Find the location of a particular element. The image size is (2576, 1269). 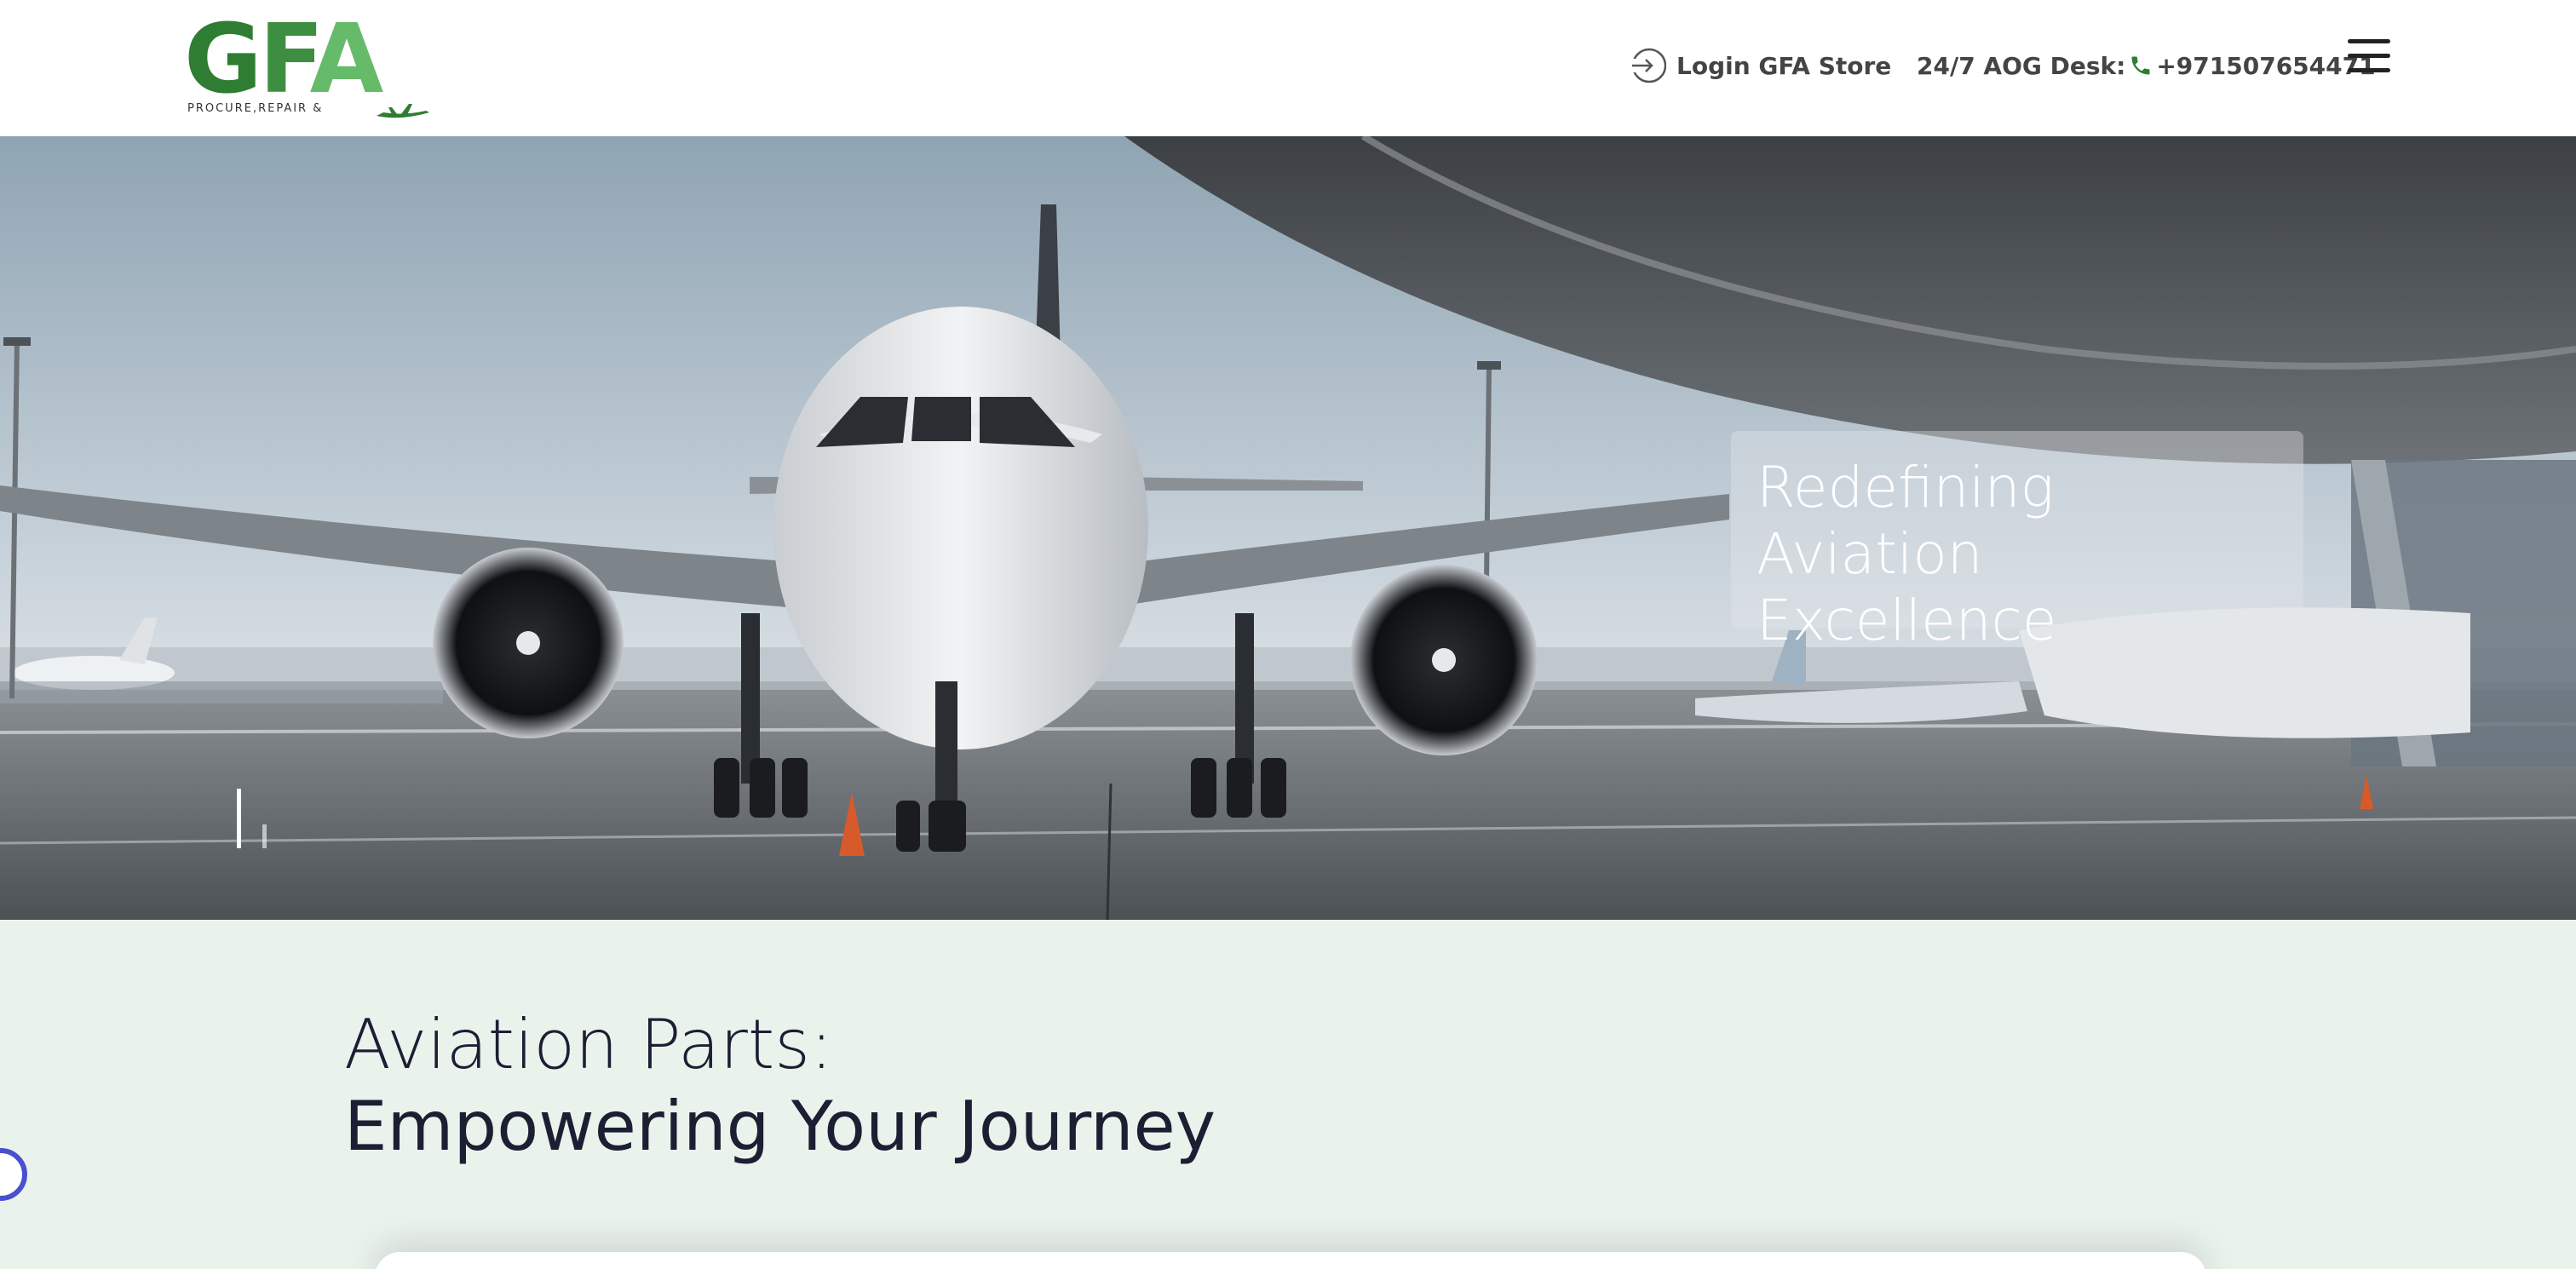

aog-phone-link: +971507654471 is located at coordinates (2266, 66).